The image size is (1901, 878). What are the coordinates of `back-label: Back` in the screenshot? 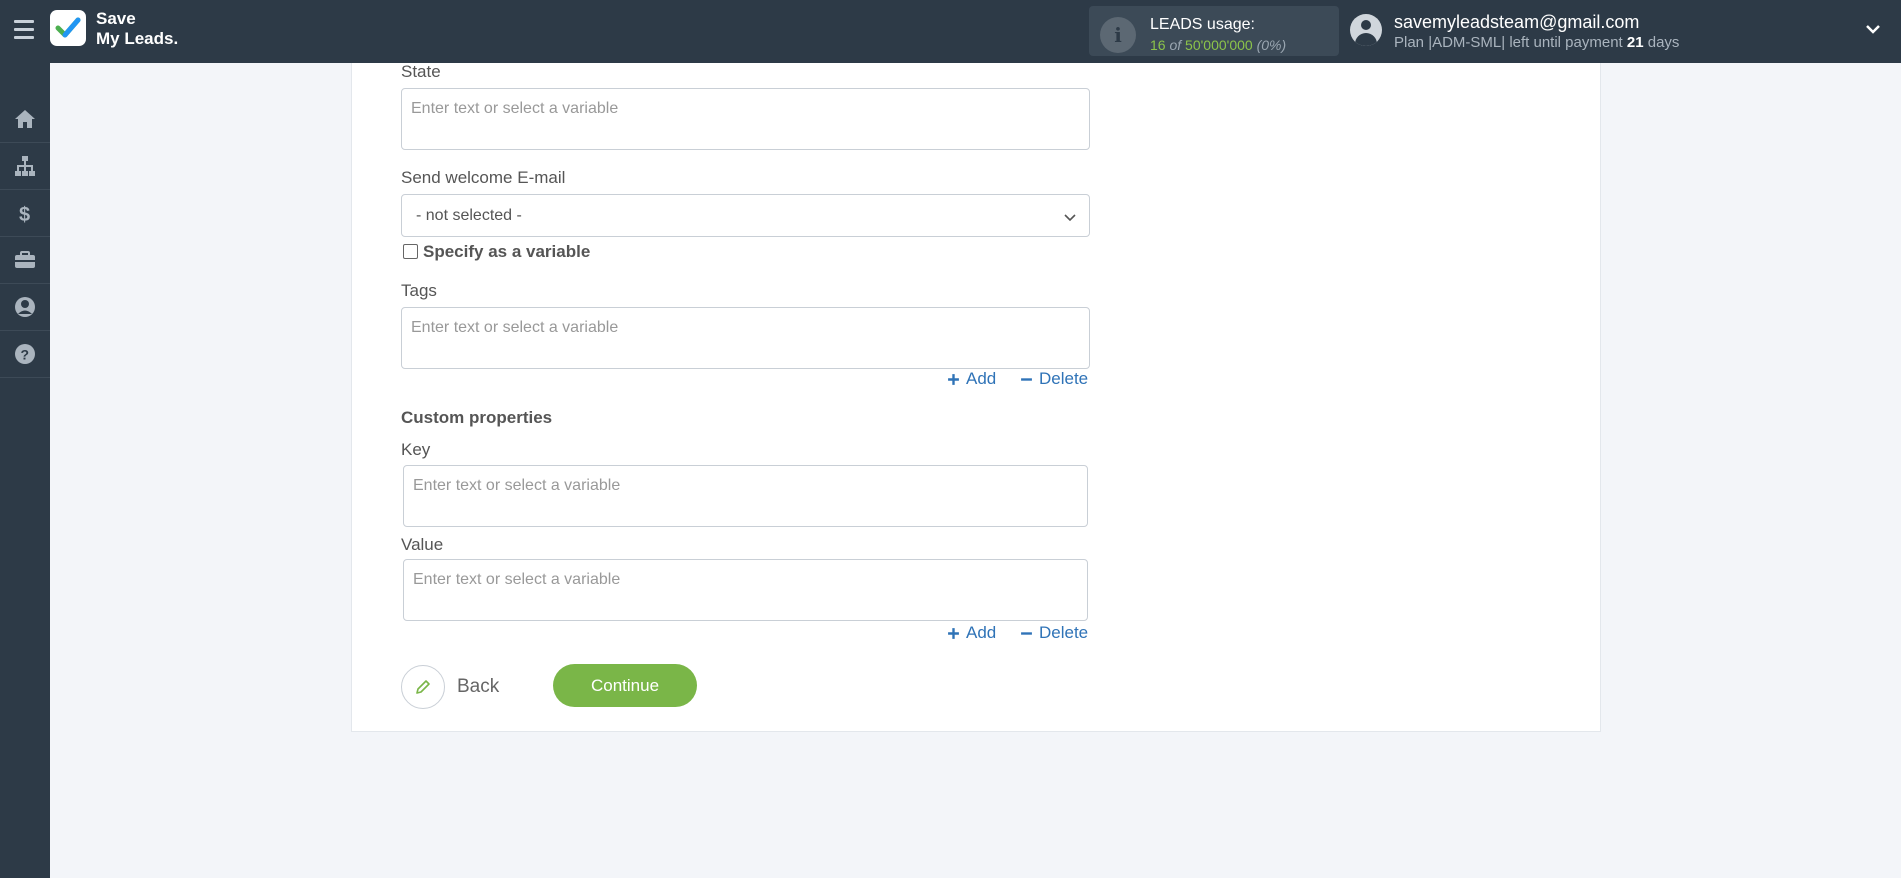 It's located at (478, 686).